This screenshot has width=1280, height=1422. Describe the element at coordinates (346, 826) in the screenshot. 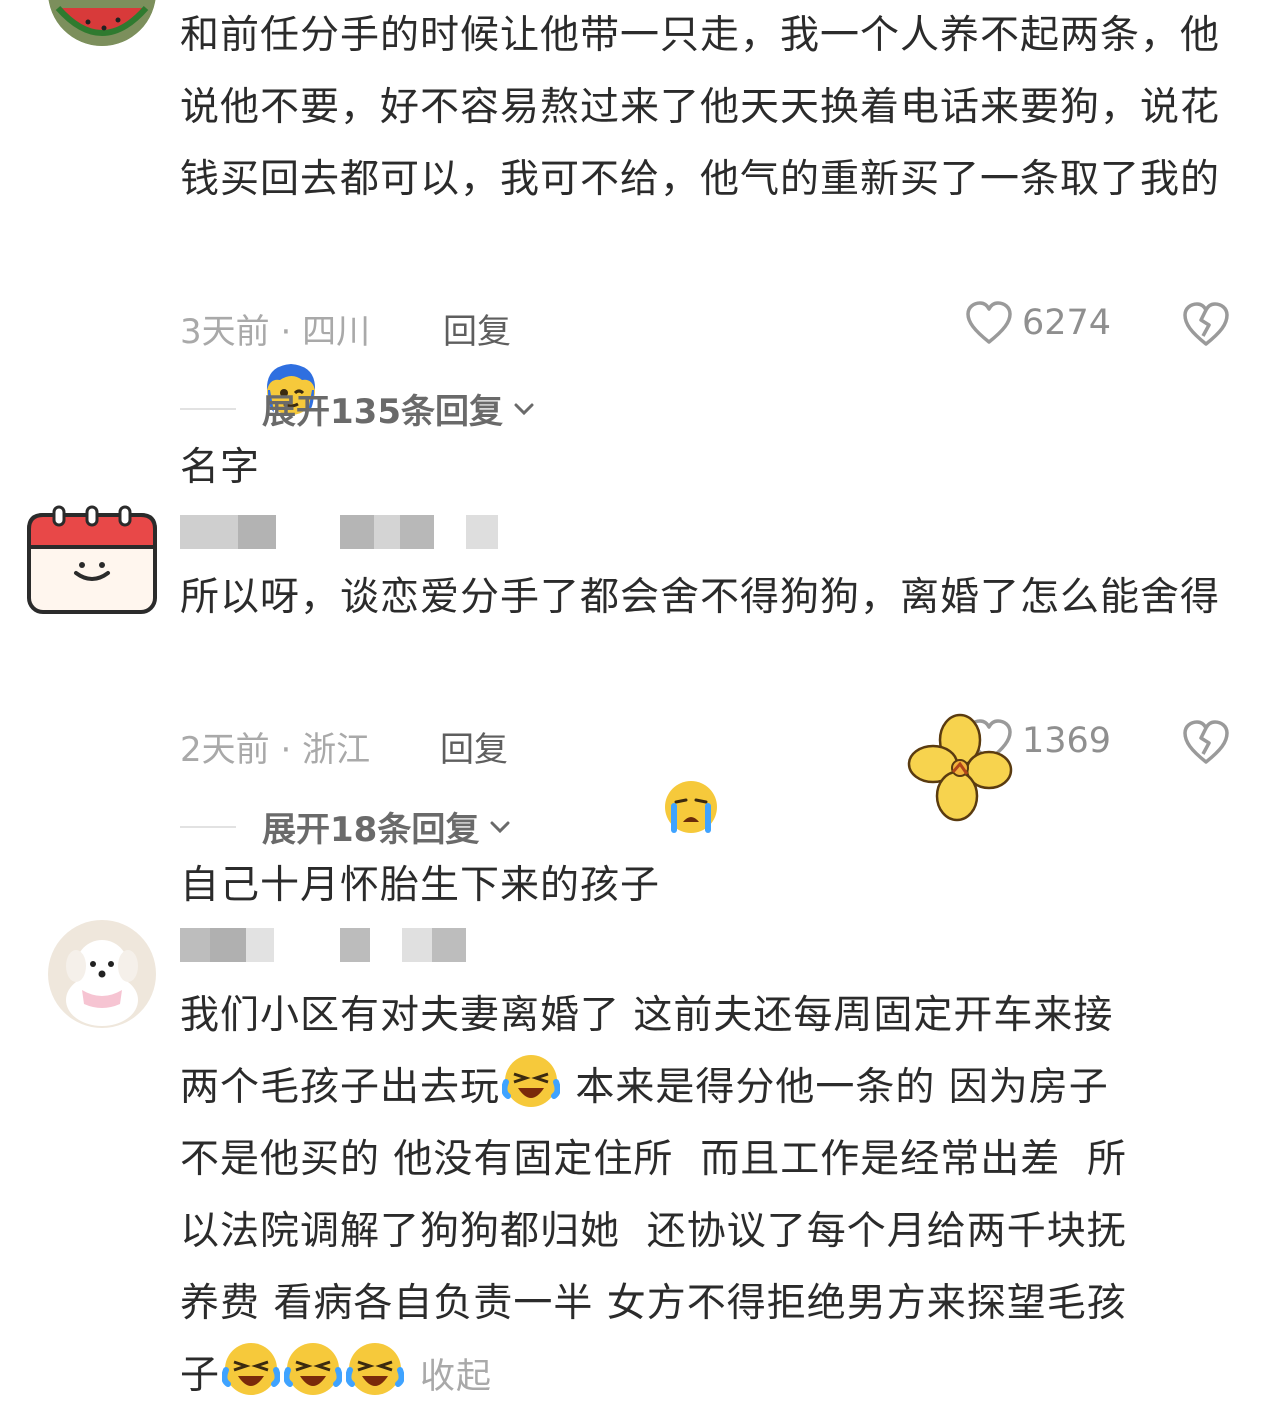

I see `expand-replies-button: 展开18条回复` at that location.